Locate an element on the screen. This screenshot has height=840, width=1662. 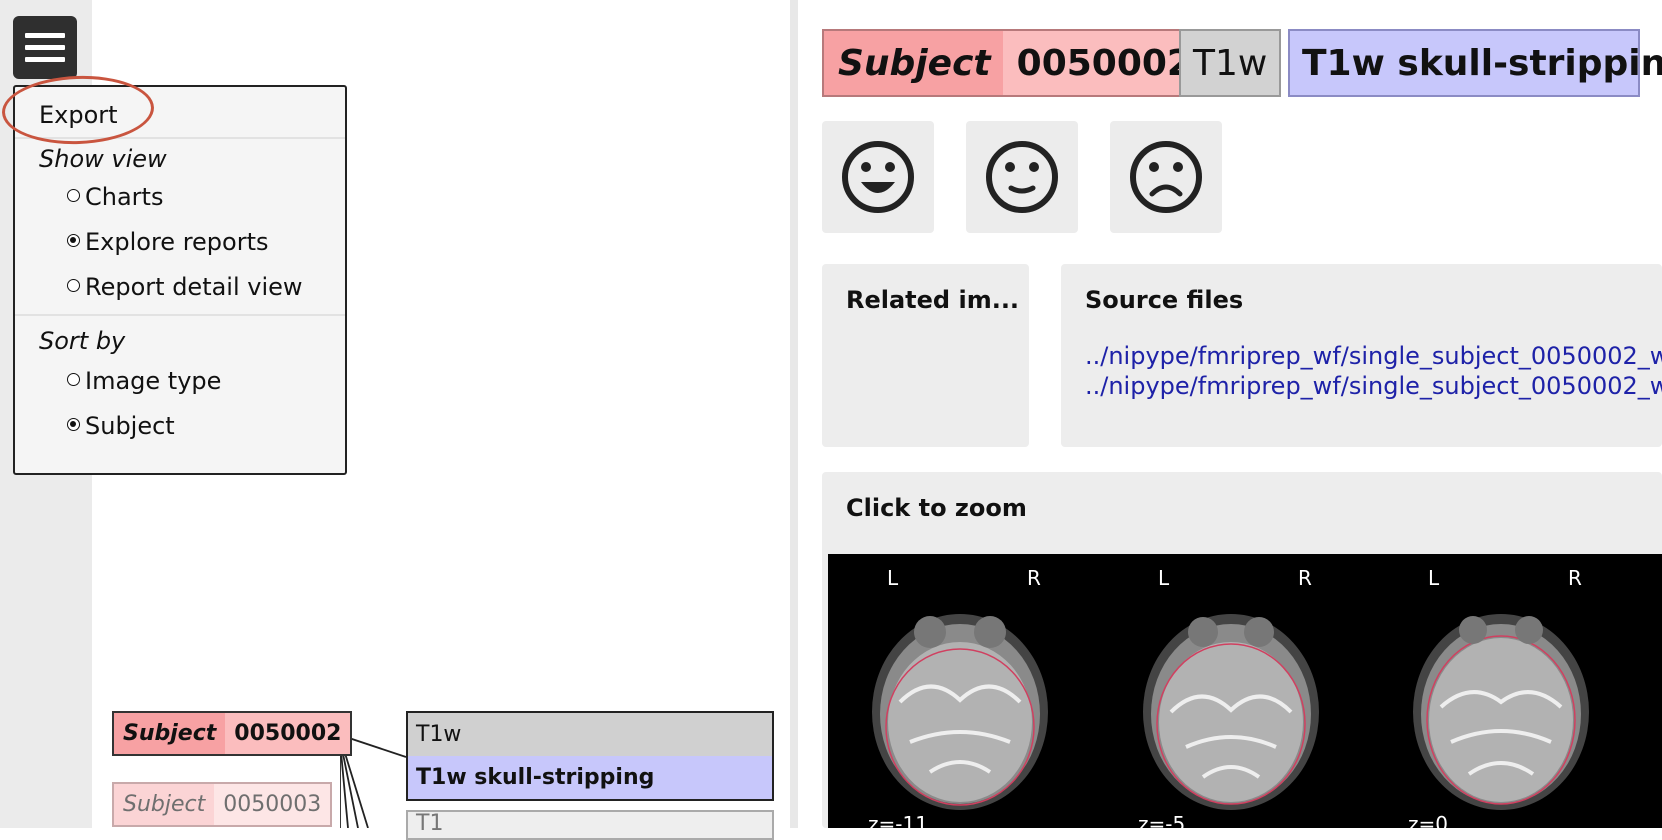
sad-face-icon is located at coordinates (1166, 177).